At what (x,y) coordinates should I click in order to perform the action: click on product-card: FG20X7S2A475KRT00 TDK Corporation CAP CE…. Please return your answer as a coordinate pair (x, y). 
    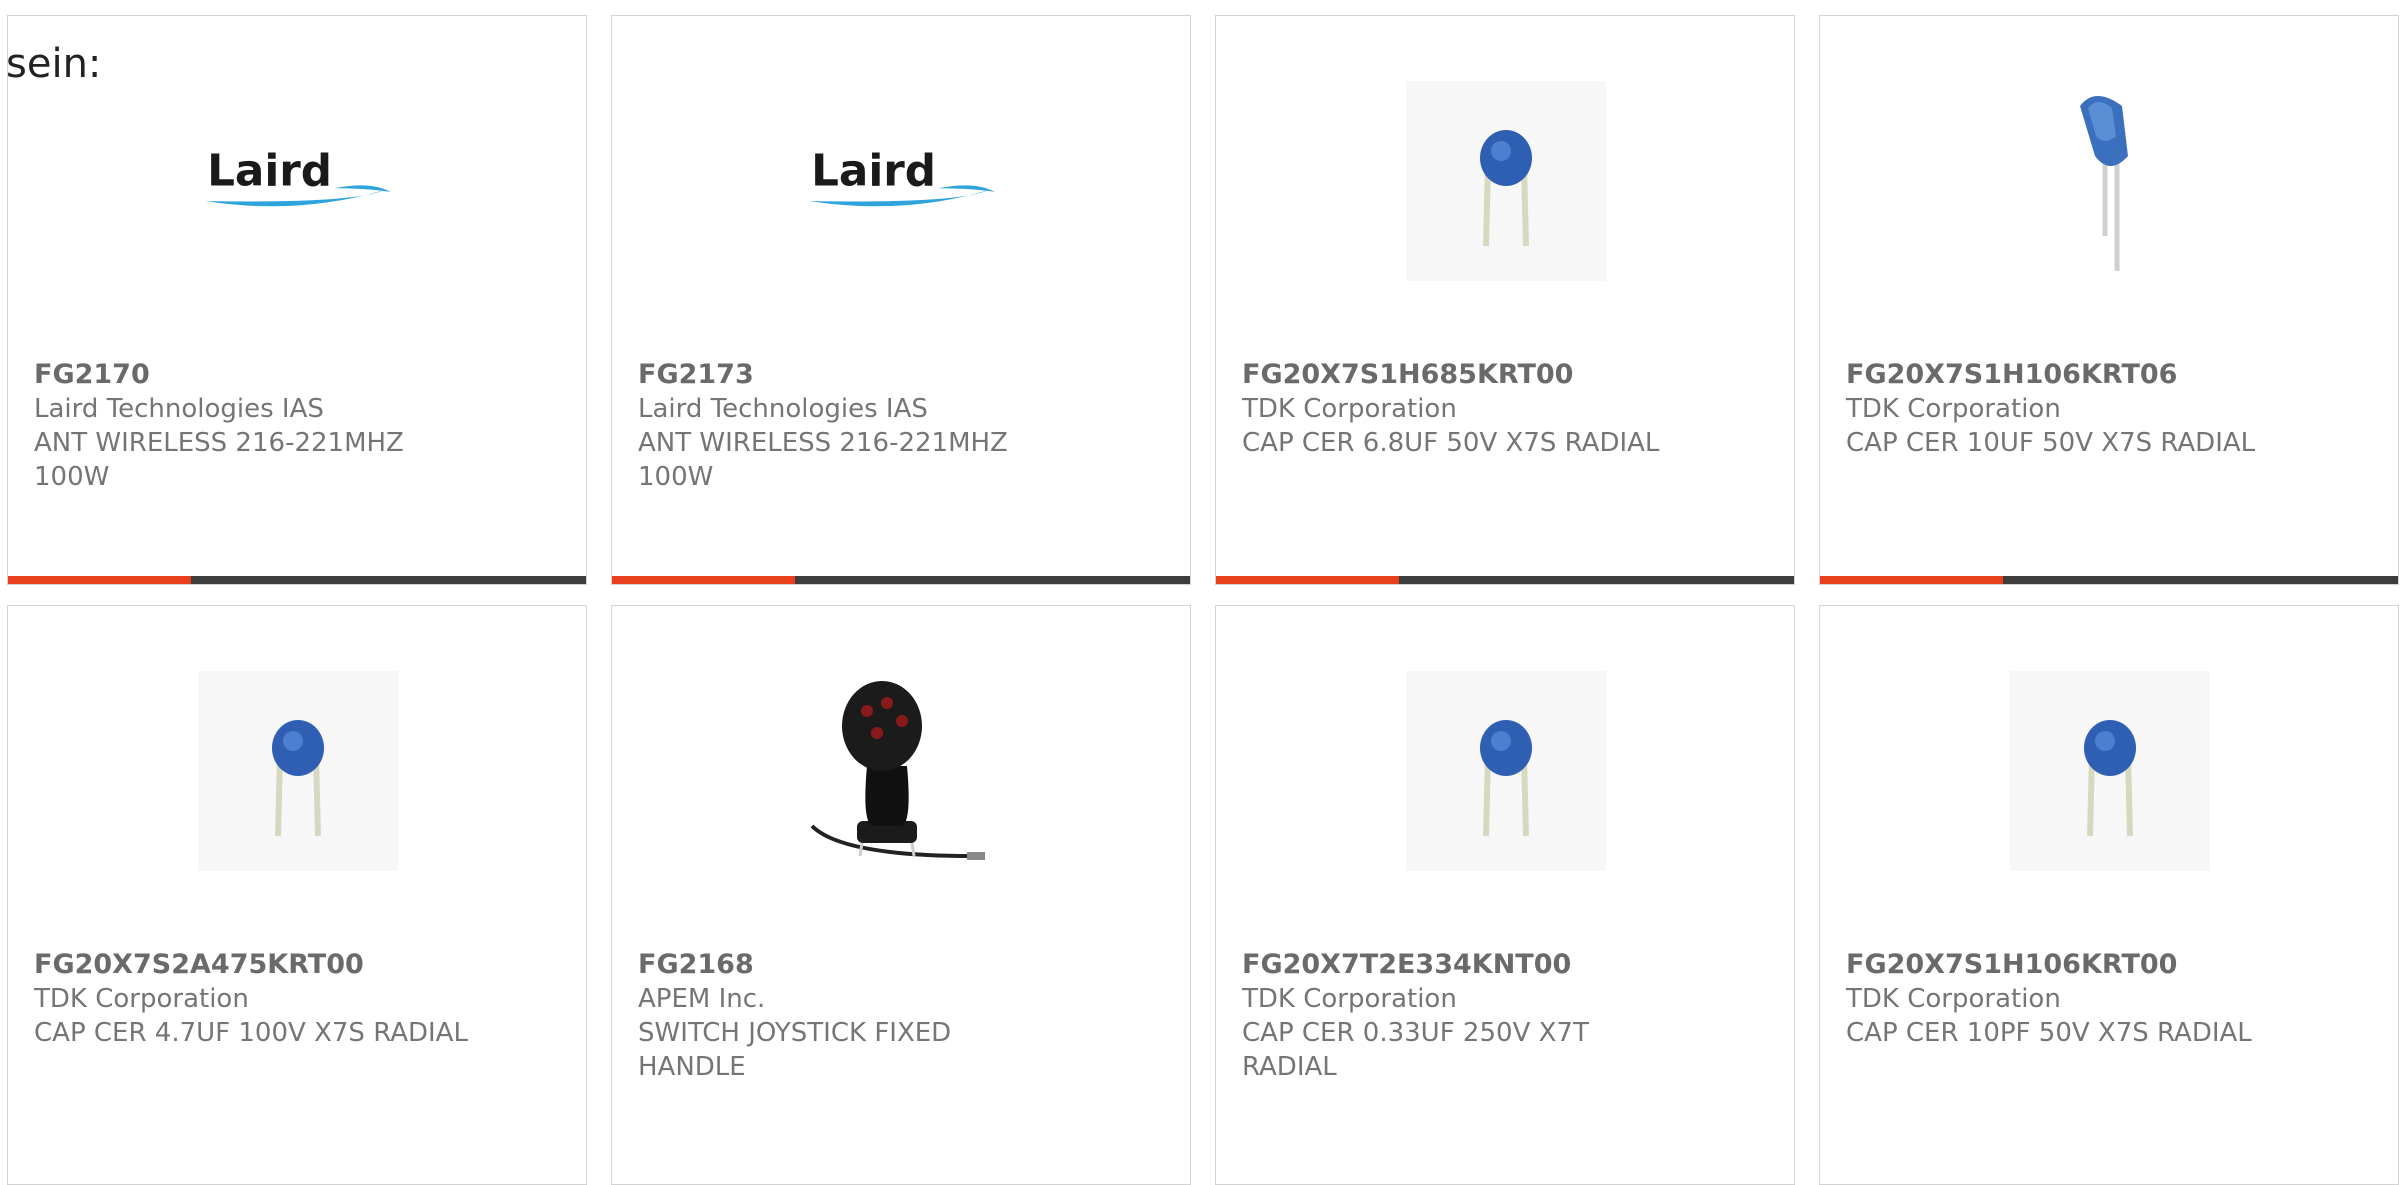
    Looking at the image, I should click on (297, 895).